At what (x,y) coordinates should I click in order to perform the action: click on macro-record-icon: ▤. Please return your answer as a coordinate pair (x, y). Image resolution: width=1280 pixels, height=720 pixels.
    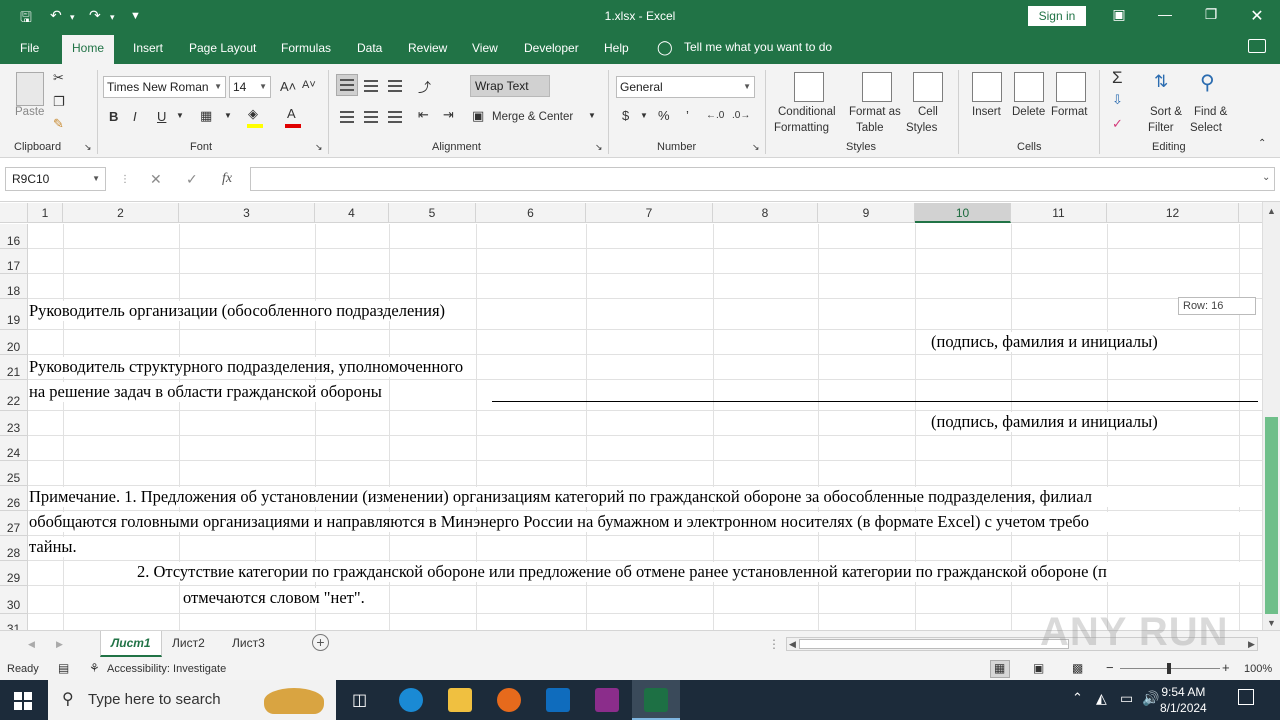
    Looking at the image, I should click on (63, 668).